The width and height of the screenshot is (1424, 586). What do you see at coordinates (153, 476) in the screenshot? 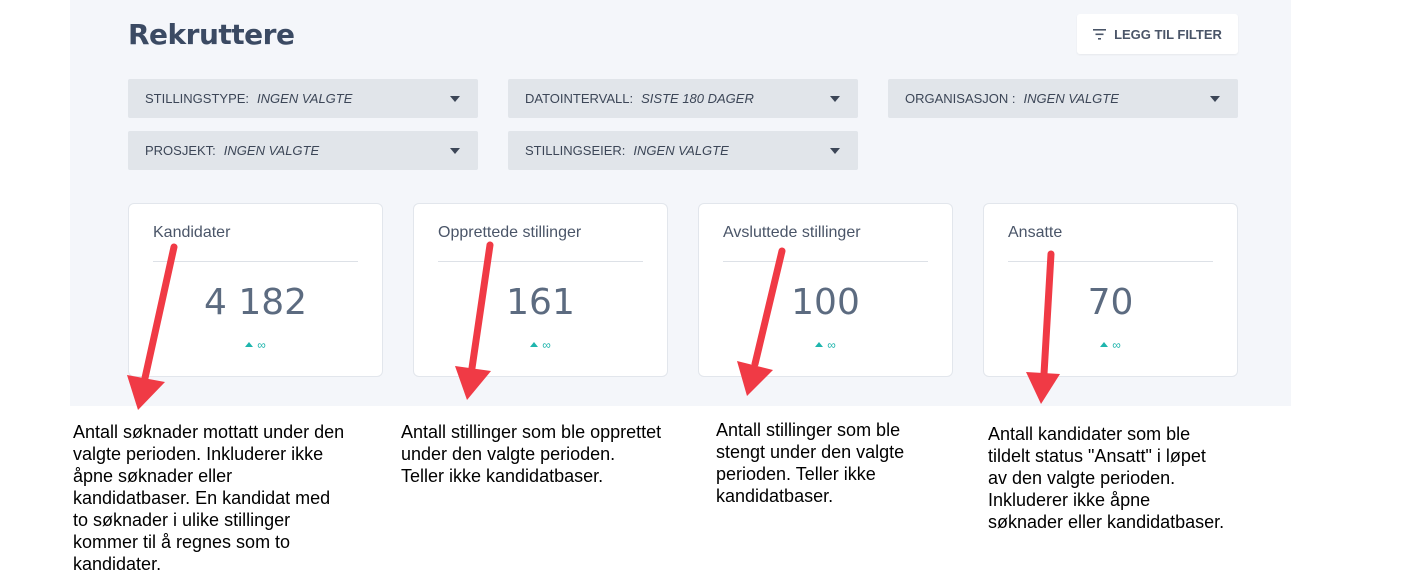
I see `annotation-line: åpne søknader eller` at bounding box center [153, 476].